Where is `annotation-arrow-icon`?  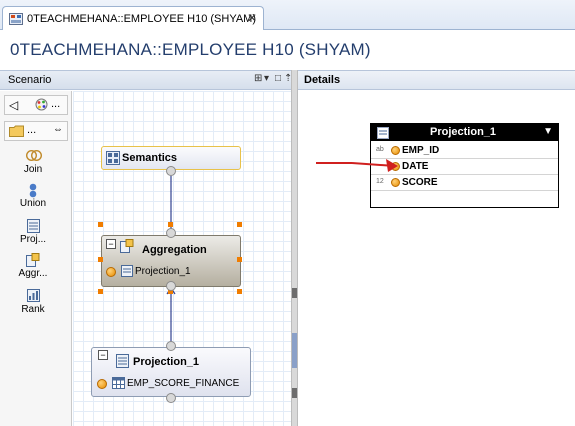 annotation-arrow-icon is located at coordinates (357, 165).